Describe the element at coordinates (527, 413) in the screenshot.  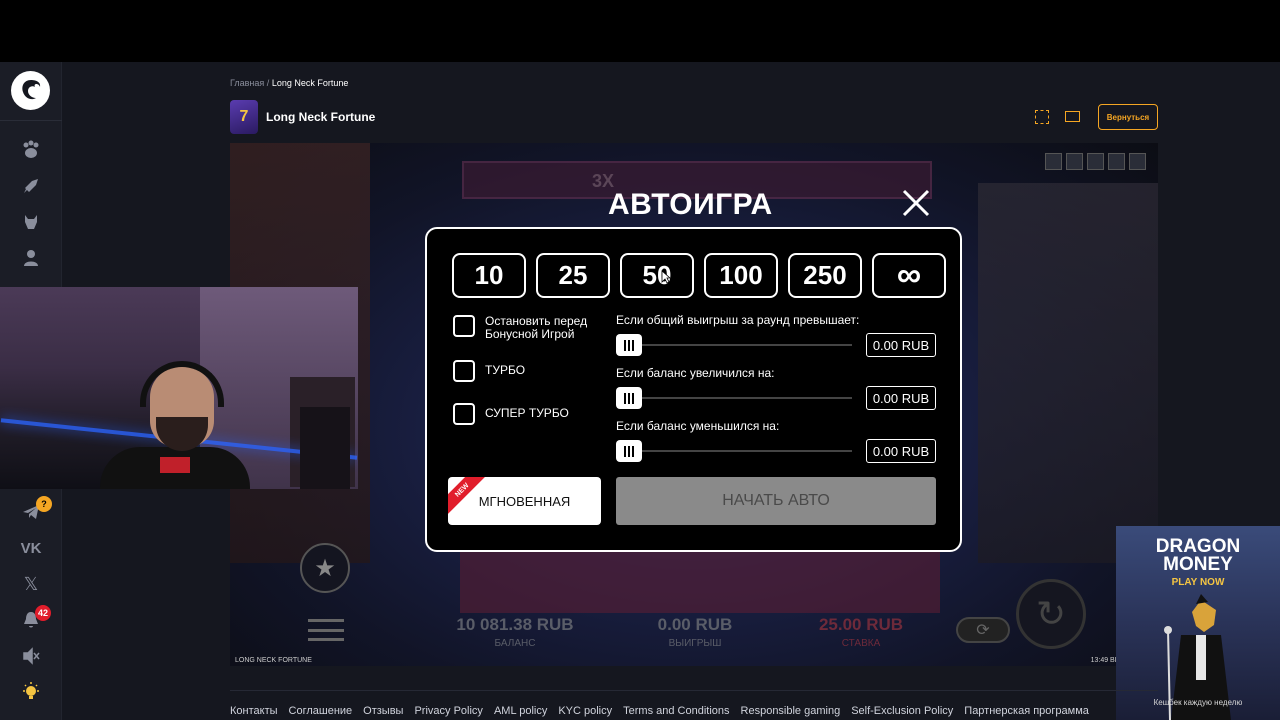
I see `checkbox-label: СУПЕР ТУРБО` at that location.